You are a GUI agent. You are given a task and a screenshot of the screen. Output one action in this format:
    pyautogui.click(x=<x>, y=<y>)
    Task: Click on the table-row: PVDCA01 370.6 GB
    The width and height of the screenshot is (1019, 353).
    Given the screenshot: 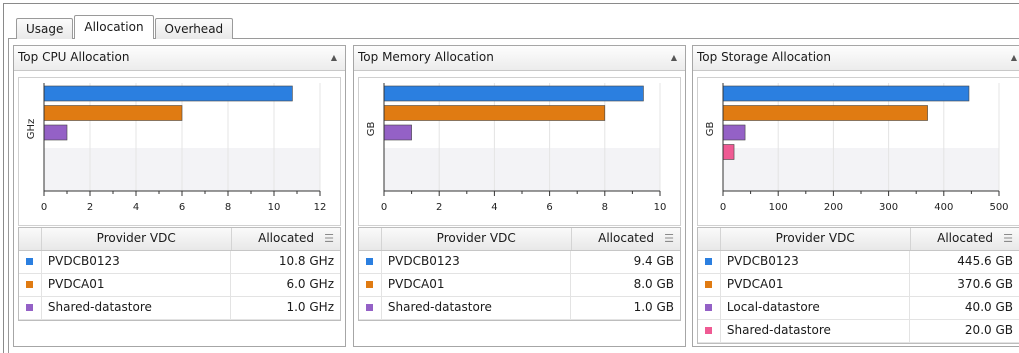 What is the action you would take?
    pyautogui.click(x=858, y=285)
    